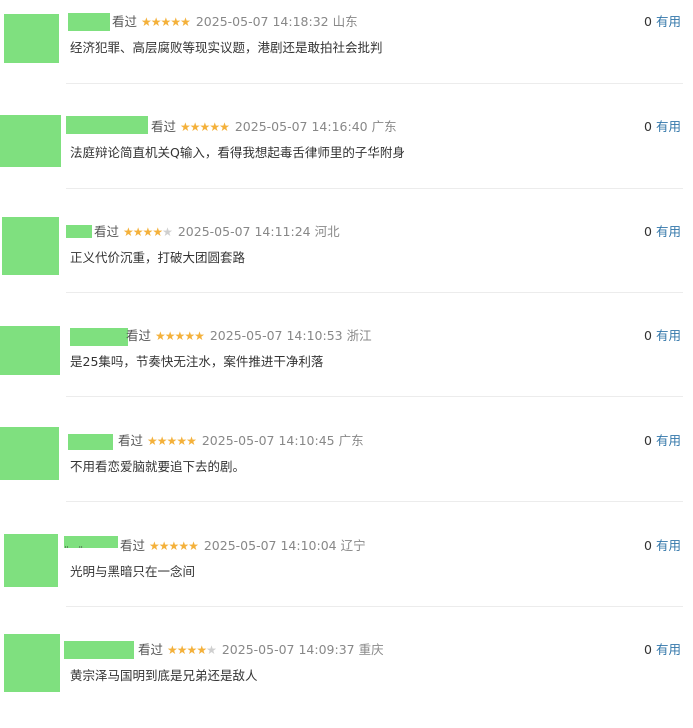 The width and height of the screenshot is (693, 728). What do you see at coordinates (351, 440) in the screenshot?
I see `comment-location: 广东` at bounding box center [351, 440].